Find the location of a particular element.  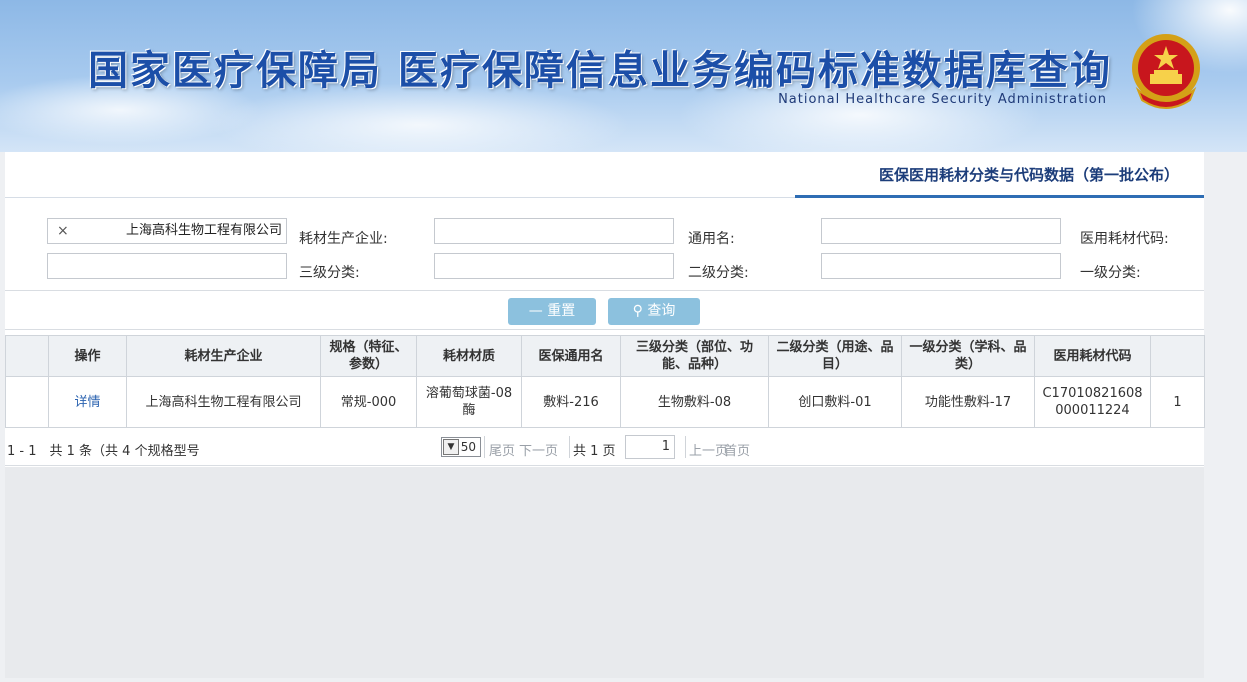

reset-button: — 重置 is located at coordinates (552, 311).